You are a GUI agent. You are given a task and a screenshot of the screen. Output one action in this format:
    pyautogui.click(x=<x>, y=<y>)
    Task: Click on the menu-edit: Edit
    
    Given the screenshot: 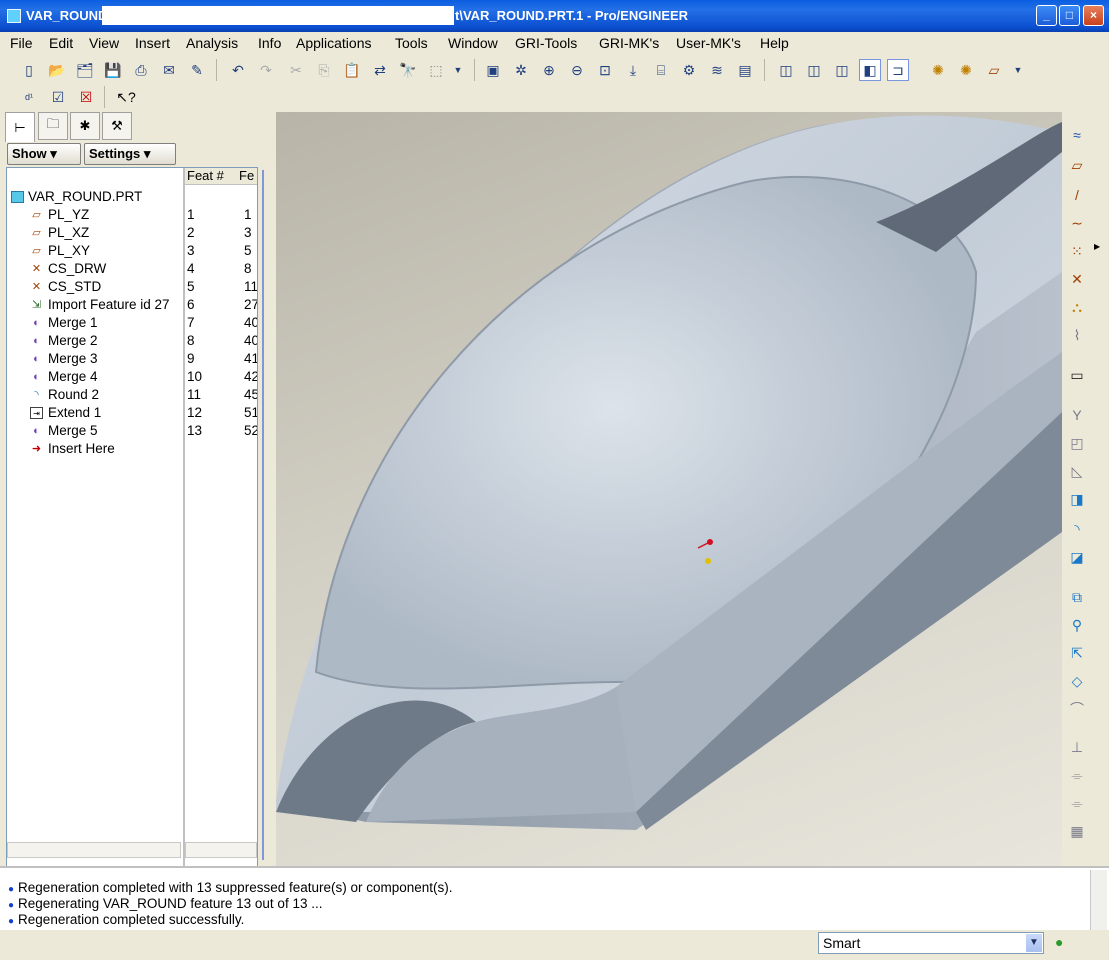 What is the action you would take?
    pyautogui.click(x=61, y=43)
    